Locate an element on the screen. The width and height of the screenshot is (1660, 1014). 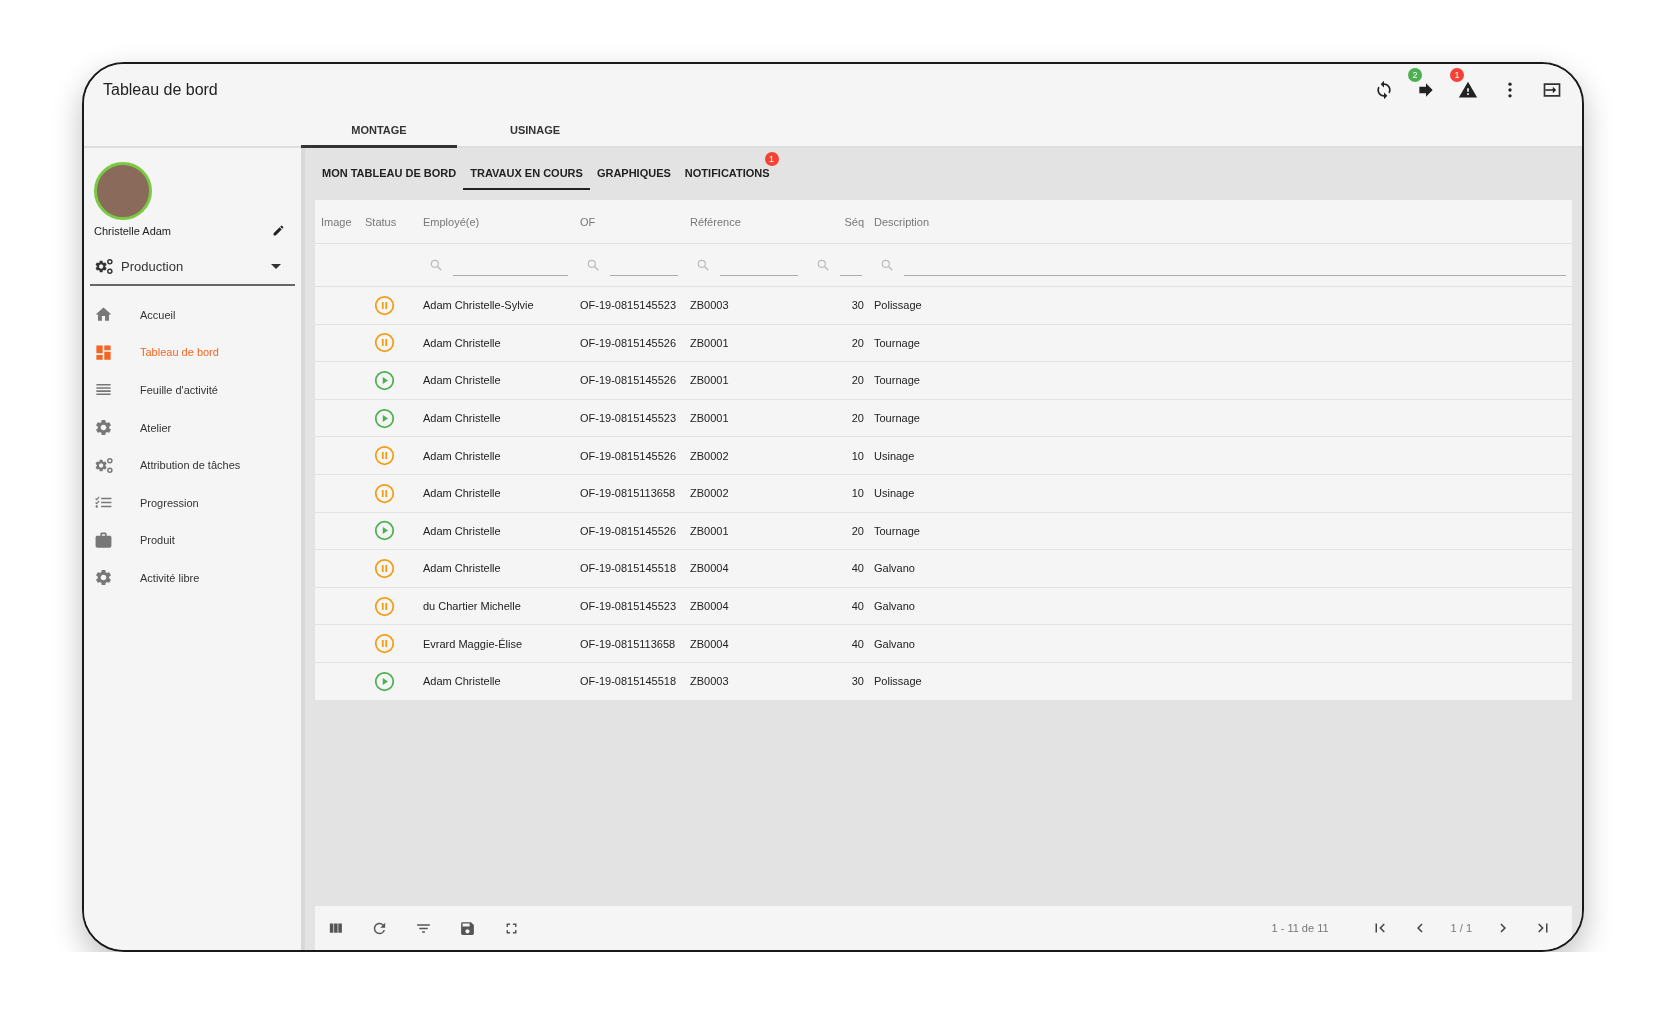
column-header: Status is located at coordinates (381, 221).